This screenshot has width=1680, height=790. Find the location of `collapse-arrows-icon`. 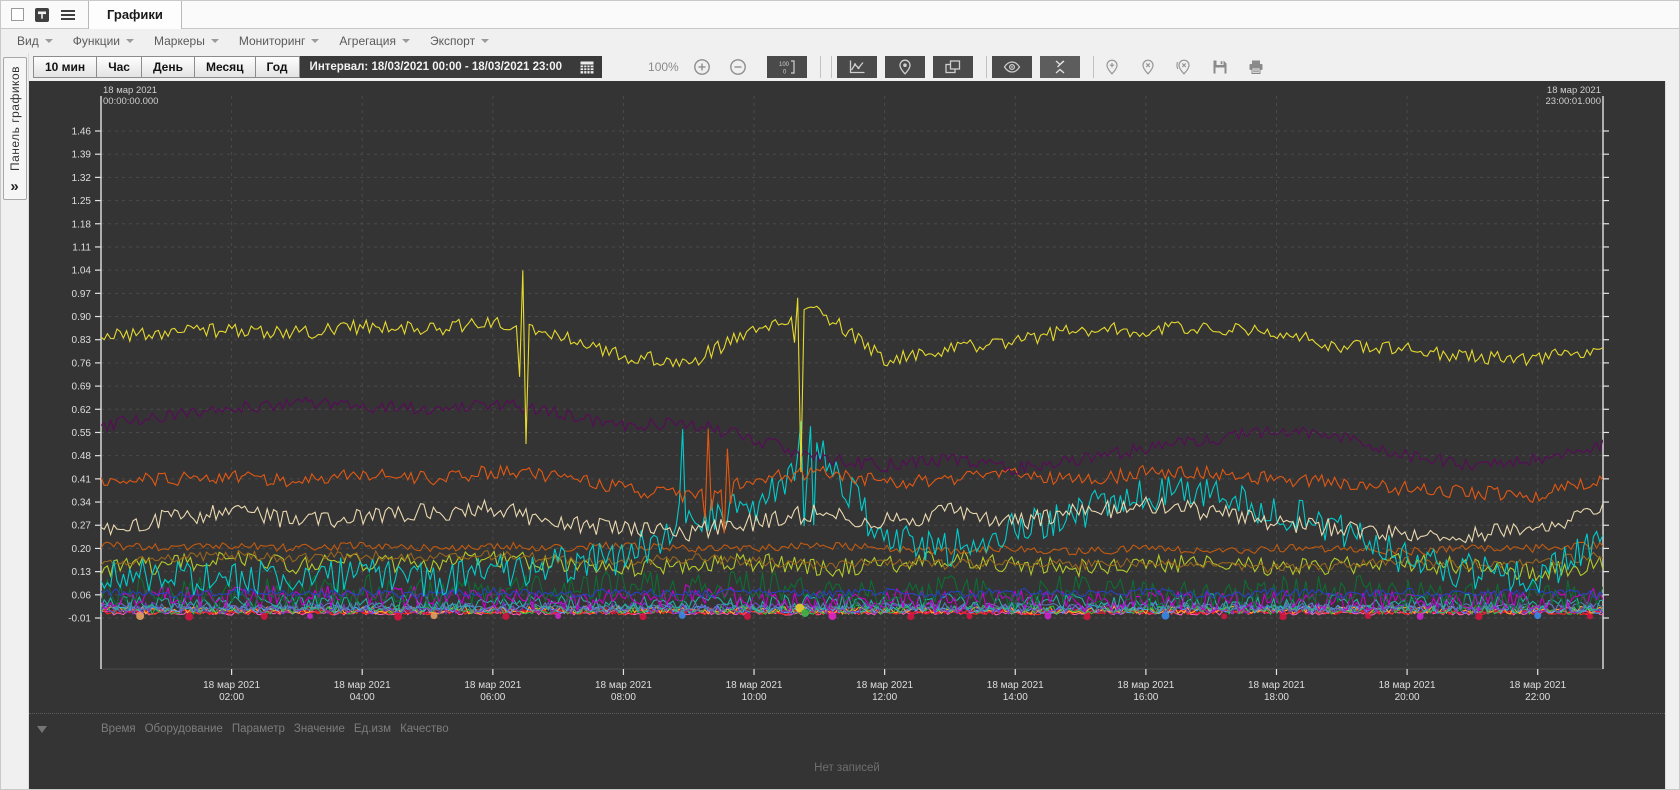

collapse-arrows-icon is located at coordinates (1060, 67).